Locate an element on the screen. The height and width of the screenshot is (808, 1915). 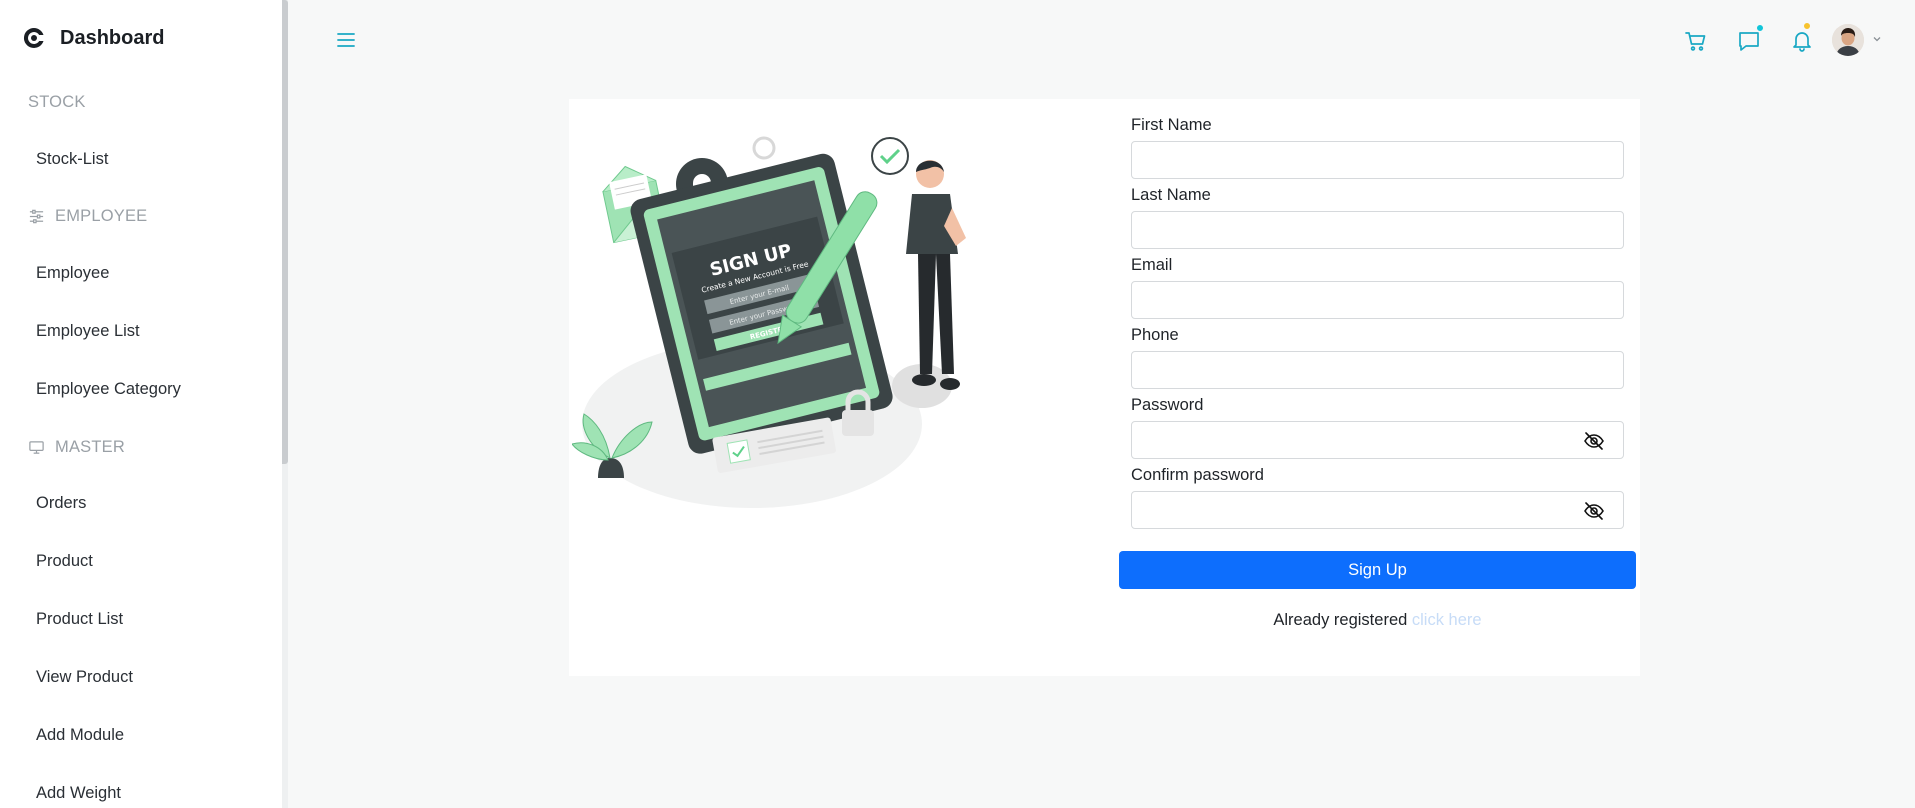
confirm-password-group: Confirm password is located at coordinates (1377, 497).